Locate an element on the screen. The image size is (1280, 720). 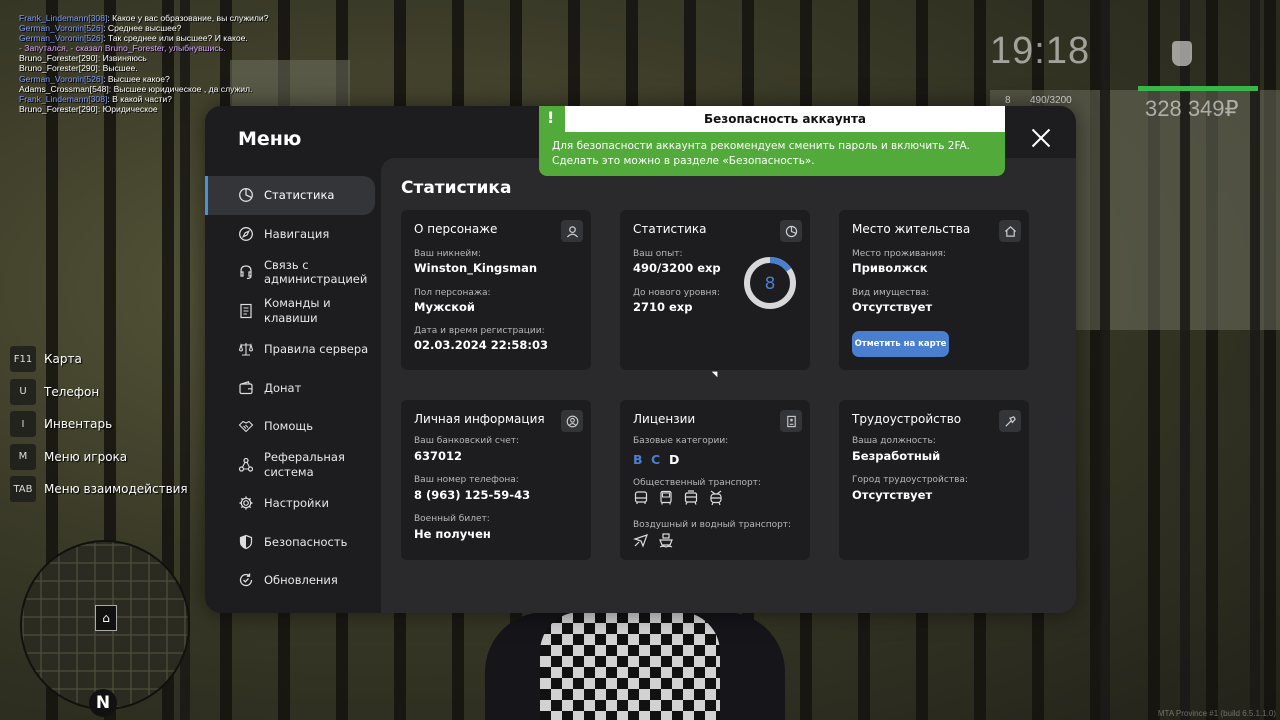
sidebar-item-label: Реферальная система is located at coordinates (304, 464).